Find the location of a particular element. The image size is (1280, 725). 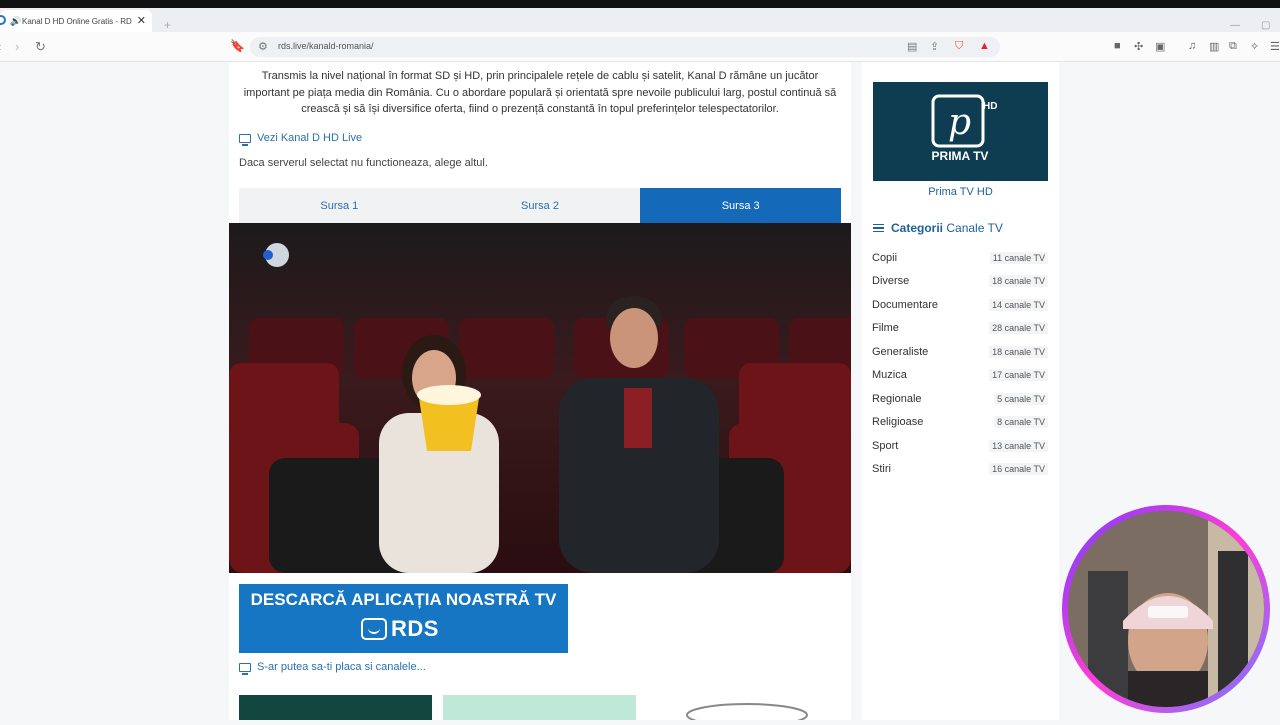

music-icon: ♫ is located at coordinates (1192, 46).